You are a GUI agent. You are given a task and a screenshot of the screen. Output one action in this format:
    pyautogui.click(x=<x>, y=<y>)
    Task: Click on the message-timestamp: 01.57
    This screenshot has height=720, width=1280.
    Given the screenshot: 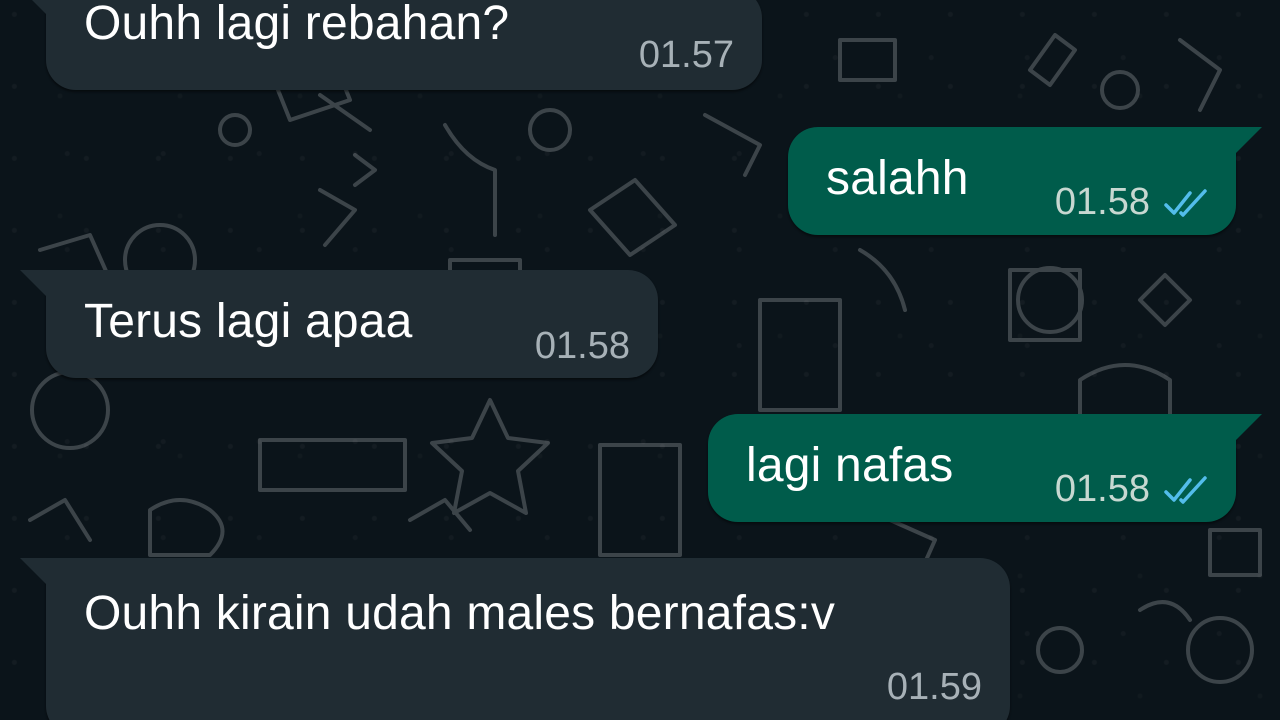 What is the action you would take?
    pyautogui.click(x=686, y=55)
    